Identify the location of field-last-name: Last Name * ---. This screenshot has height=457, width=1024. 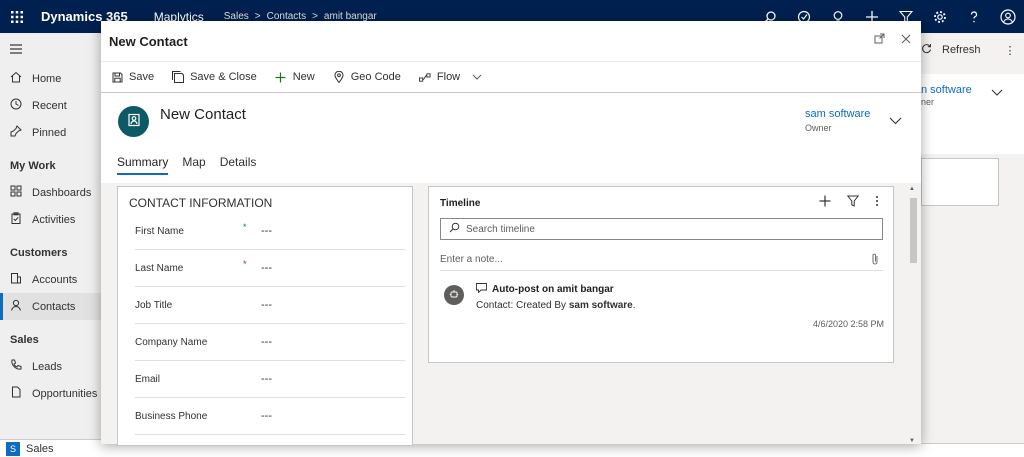
(270, 268).